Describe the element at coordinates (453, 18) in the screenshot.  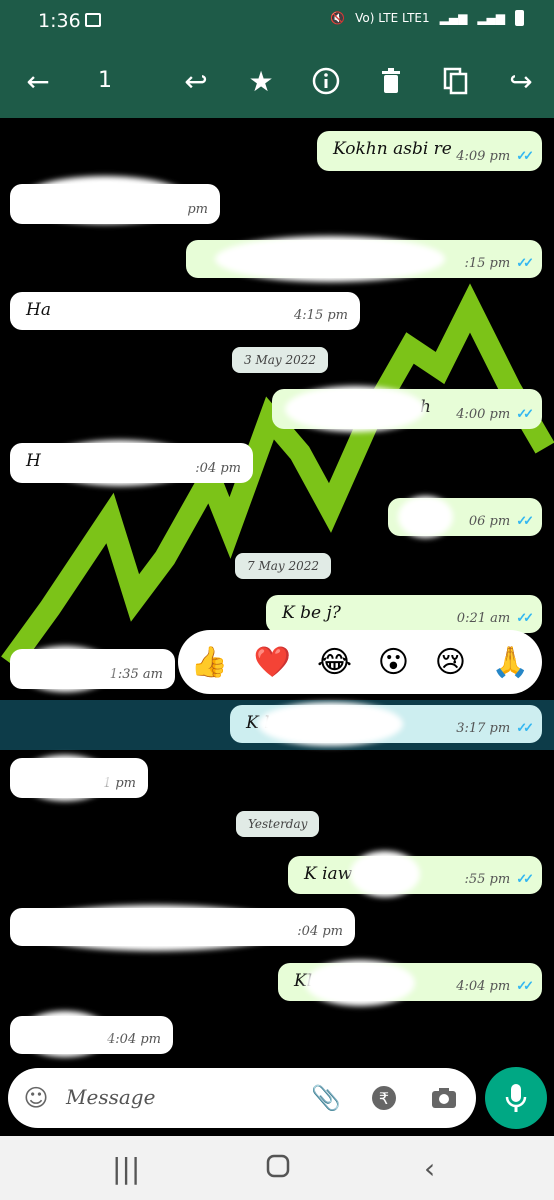
I see `signal-icon: ▂▄▆` at that location.